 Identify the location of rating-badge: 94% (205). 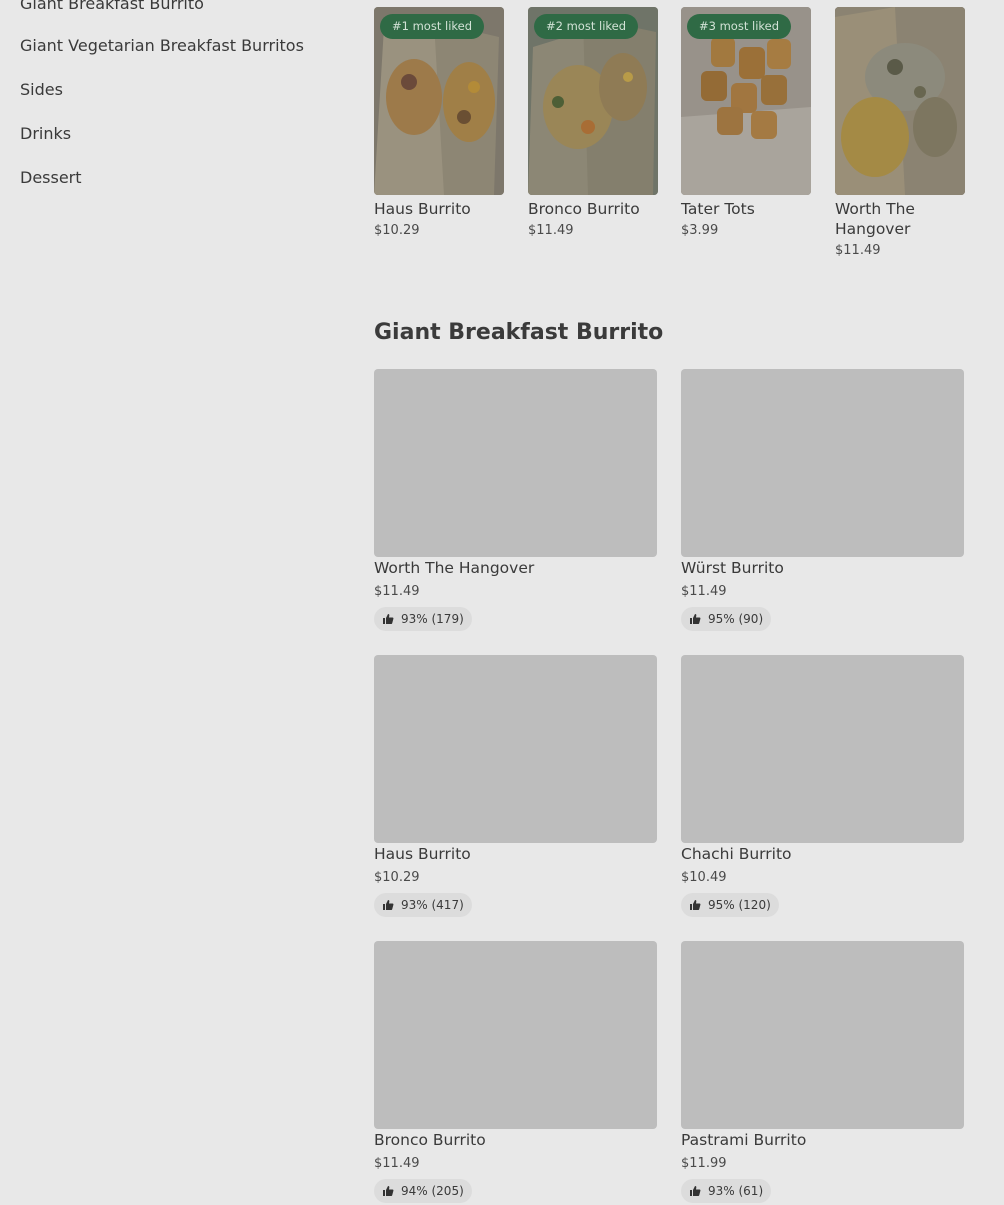
(423, 1191).